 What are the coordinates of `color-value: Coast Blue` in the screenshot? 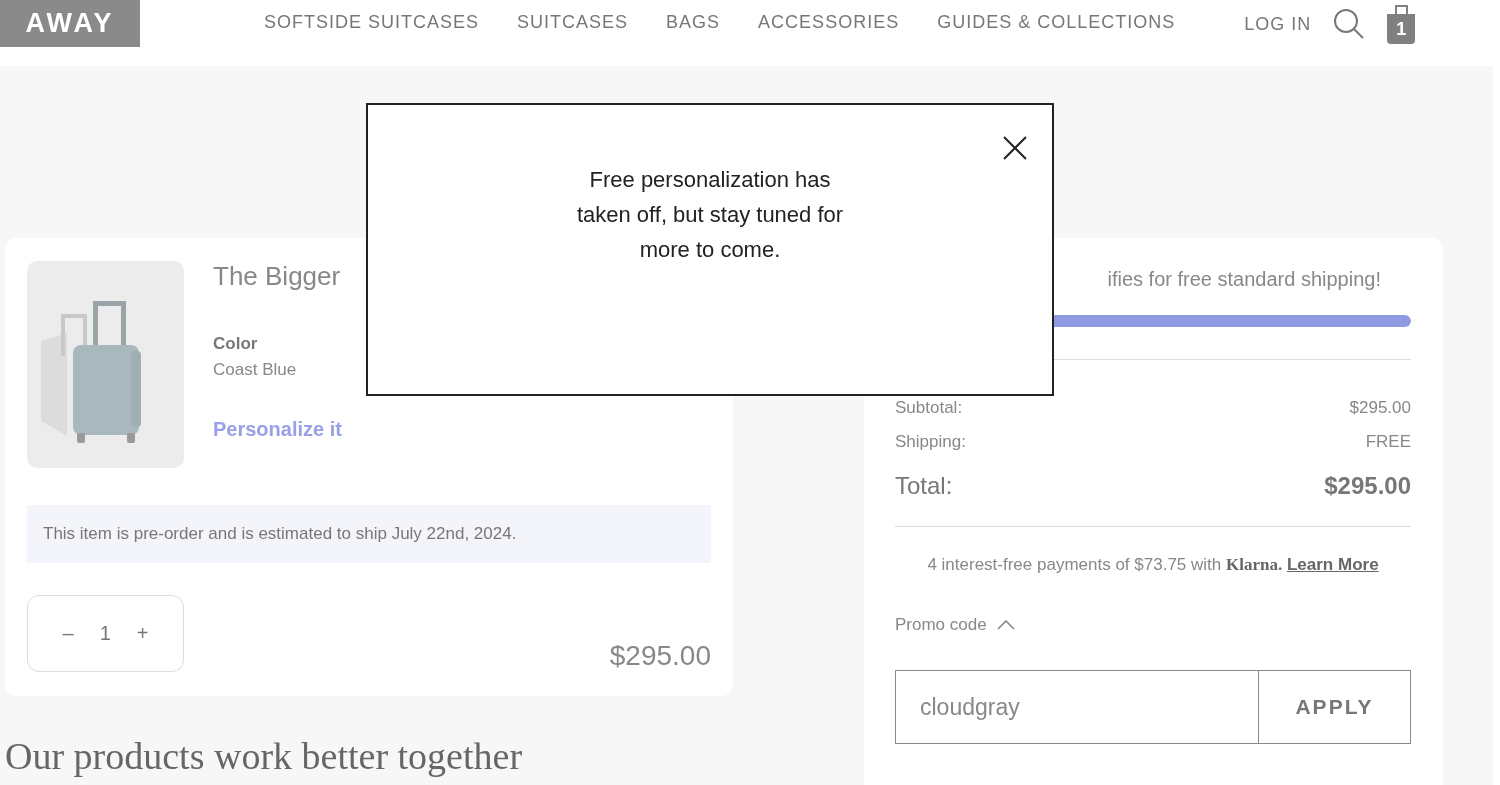 It's located at (255, 370).